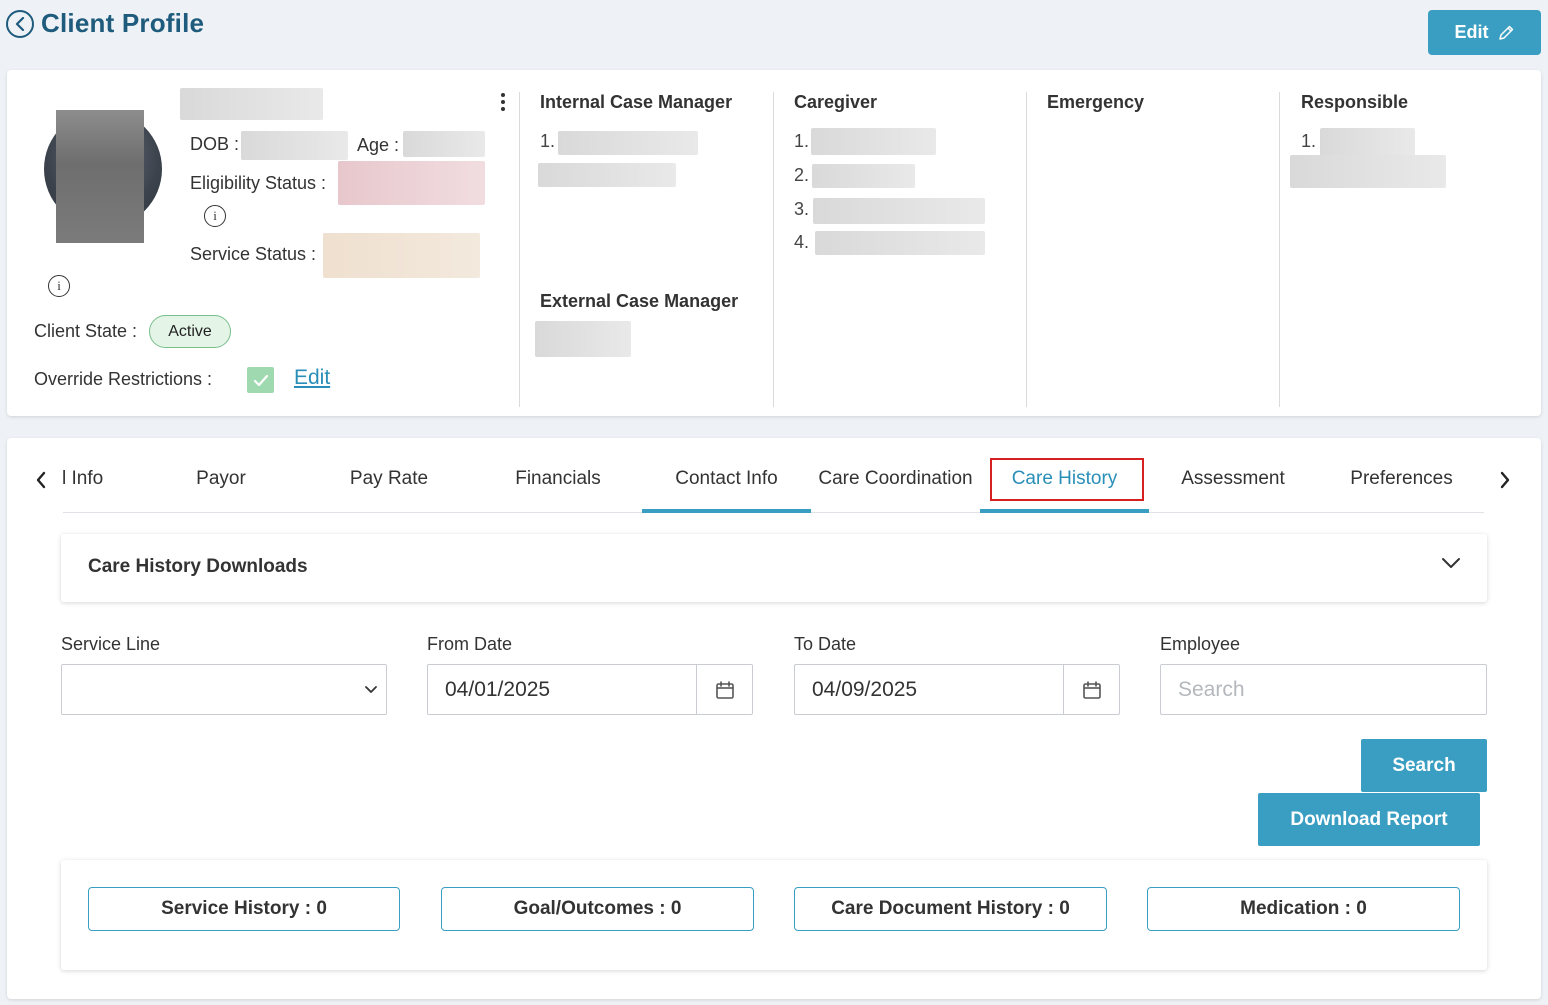 The width and height of the screenshot is (1548, 1005). What do you see at coordinates (389, 484) in the screenshot?
I see `tab-pay-rate: Pay Rate` at bounding box center [389, 484].